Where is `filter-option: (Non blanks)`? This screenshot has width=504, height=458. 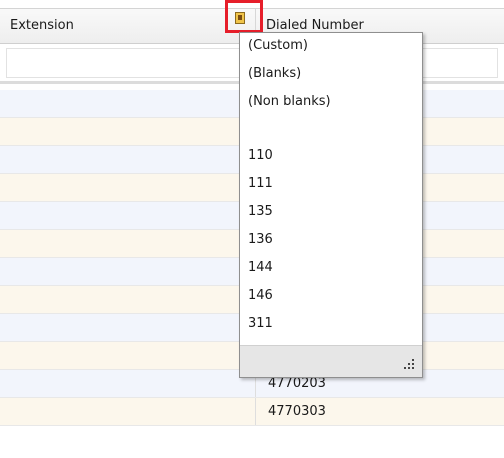 filter-option: (Non blanks) is located at coordinates (289, 102).